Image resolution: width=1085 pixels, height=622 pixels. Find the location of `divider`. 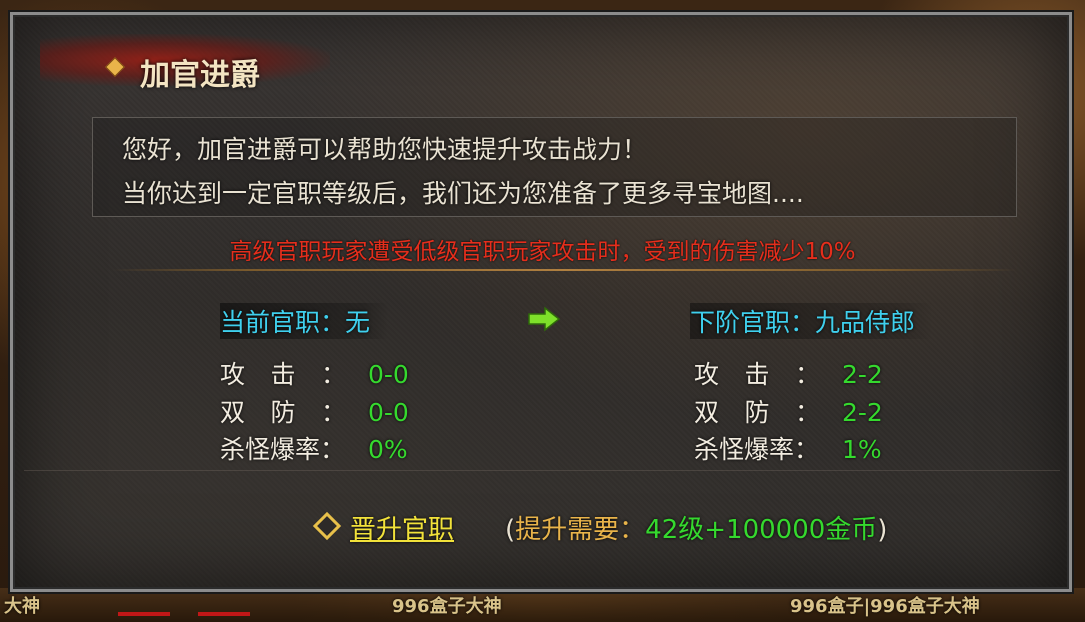

divider is located at coordinates (564, 270).